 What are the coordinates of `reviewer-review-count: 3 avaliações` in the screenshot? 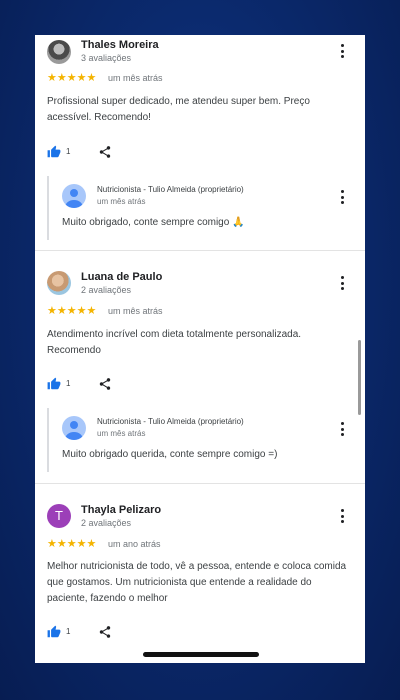 It's located at (106, 58).